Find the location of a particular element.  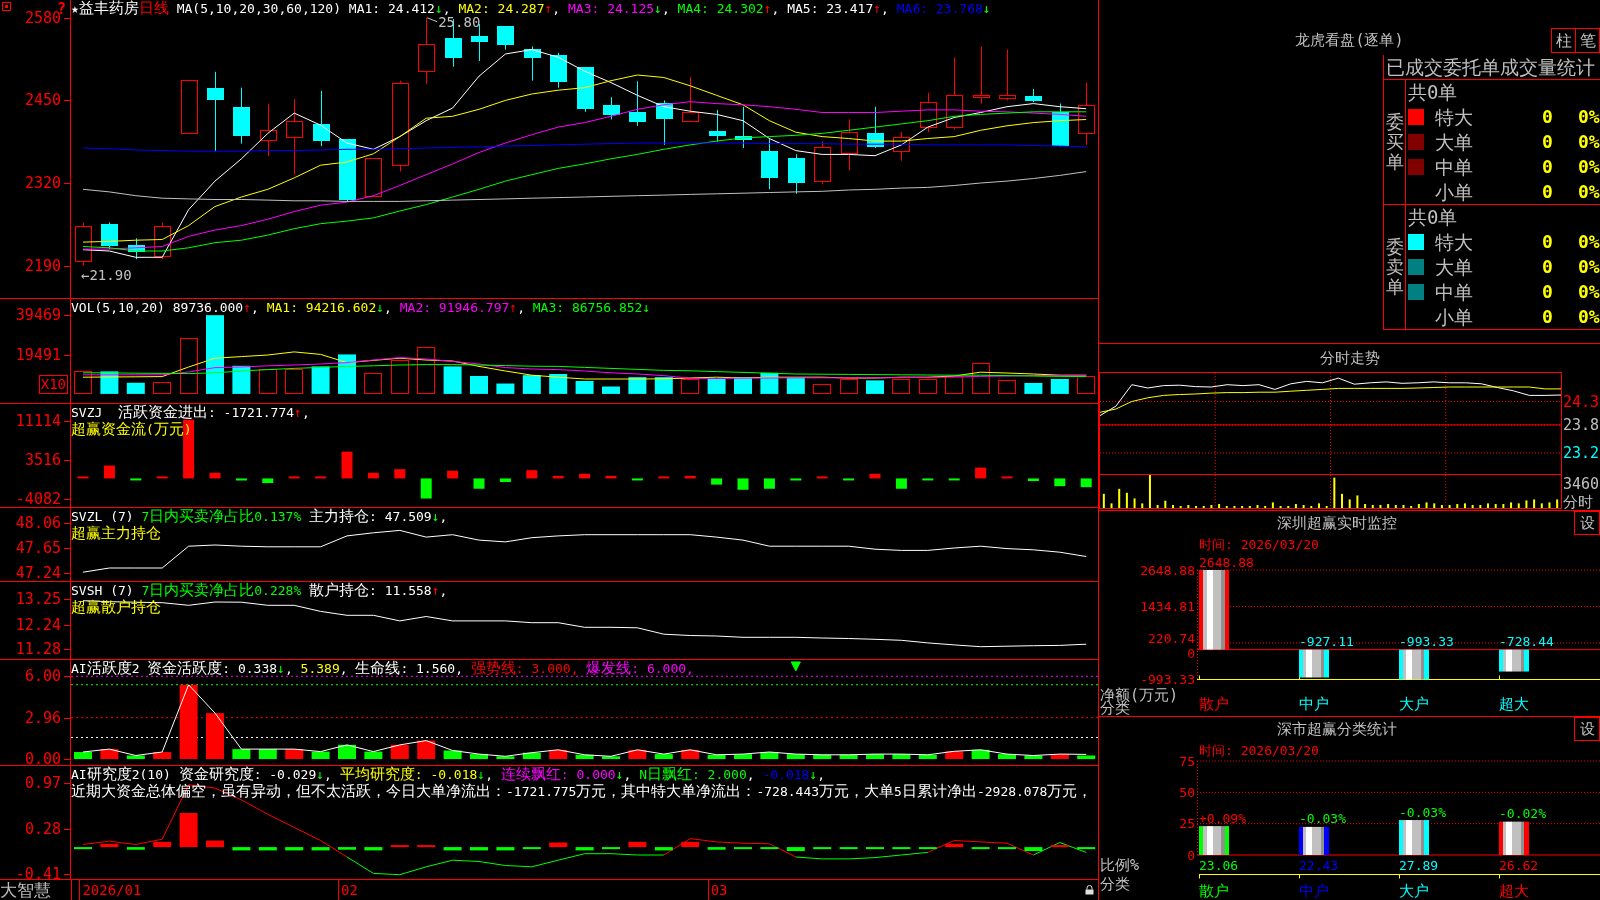

axis-title: 比例% is located at coordinates (1120, 865).